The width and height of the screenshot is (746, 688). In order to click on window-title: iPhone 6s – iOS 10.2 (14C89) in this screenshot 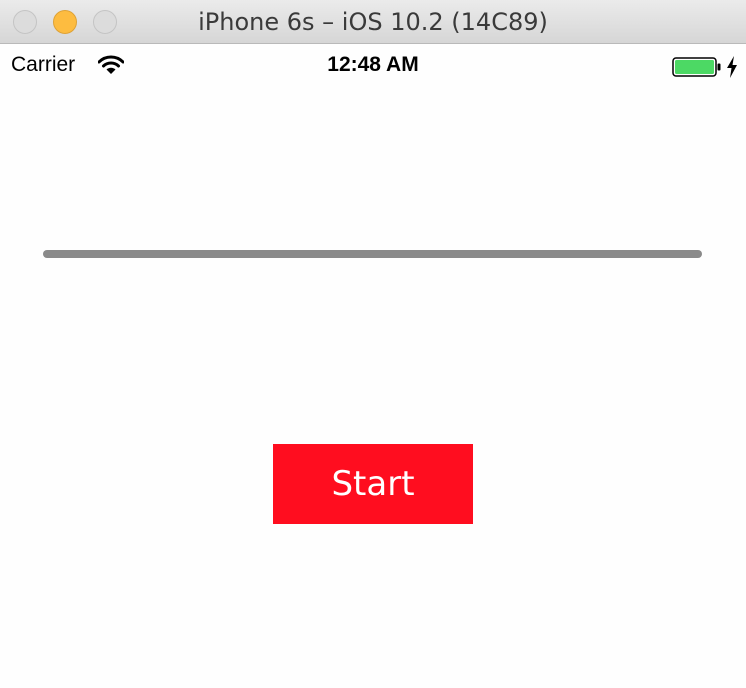, I will do `click(373, 22)`.